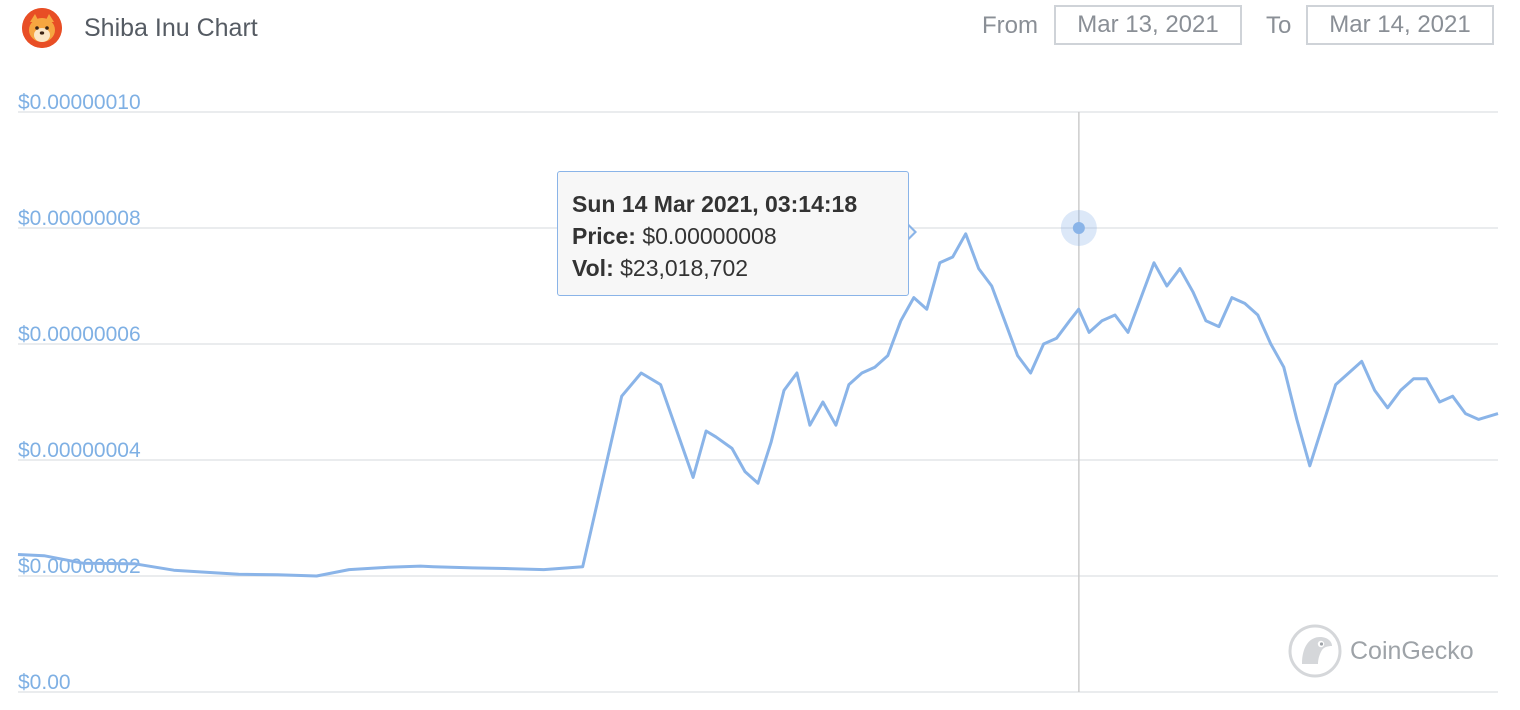 The width and height of the screenshot is (1520, 710). What do you see at coordinates (593, 268) in the screenshot?
I see `tooltip-volume-label: Vol:` at bounding box center [593, 268].